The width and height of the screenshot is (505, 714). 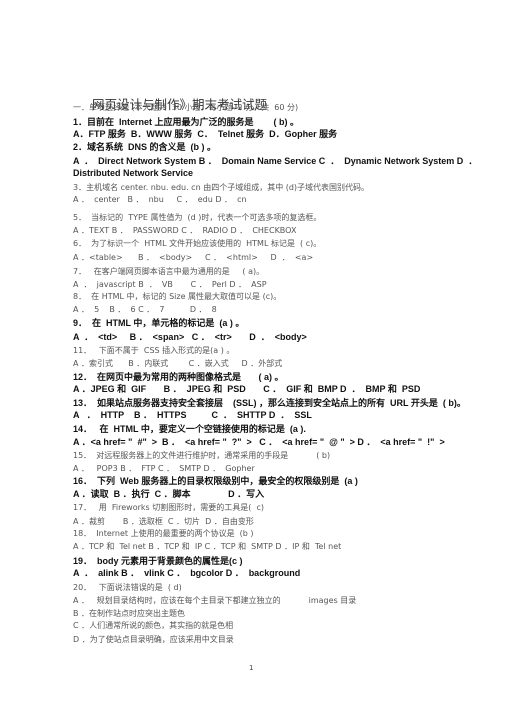 I want to click on question-20-option-d: D ．为了使站点目录明确，应该采用中文目录, so click(x=153, y=639).